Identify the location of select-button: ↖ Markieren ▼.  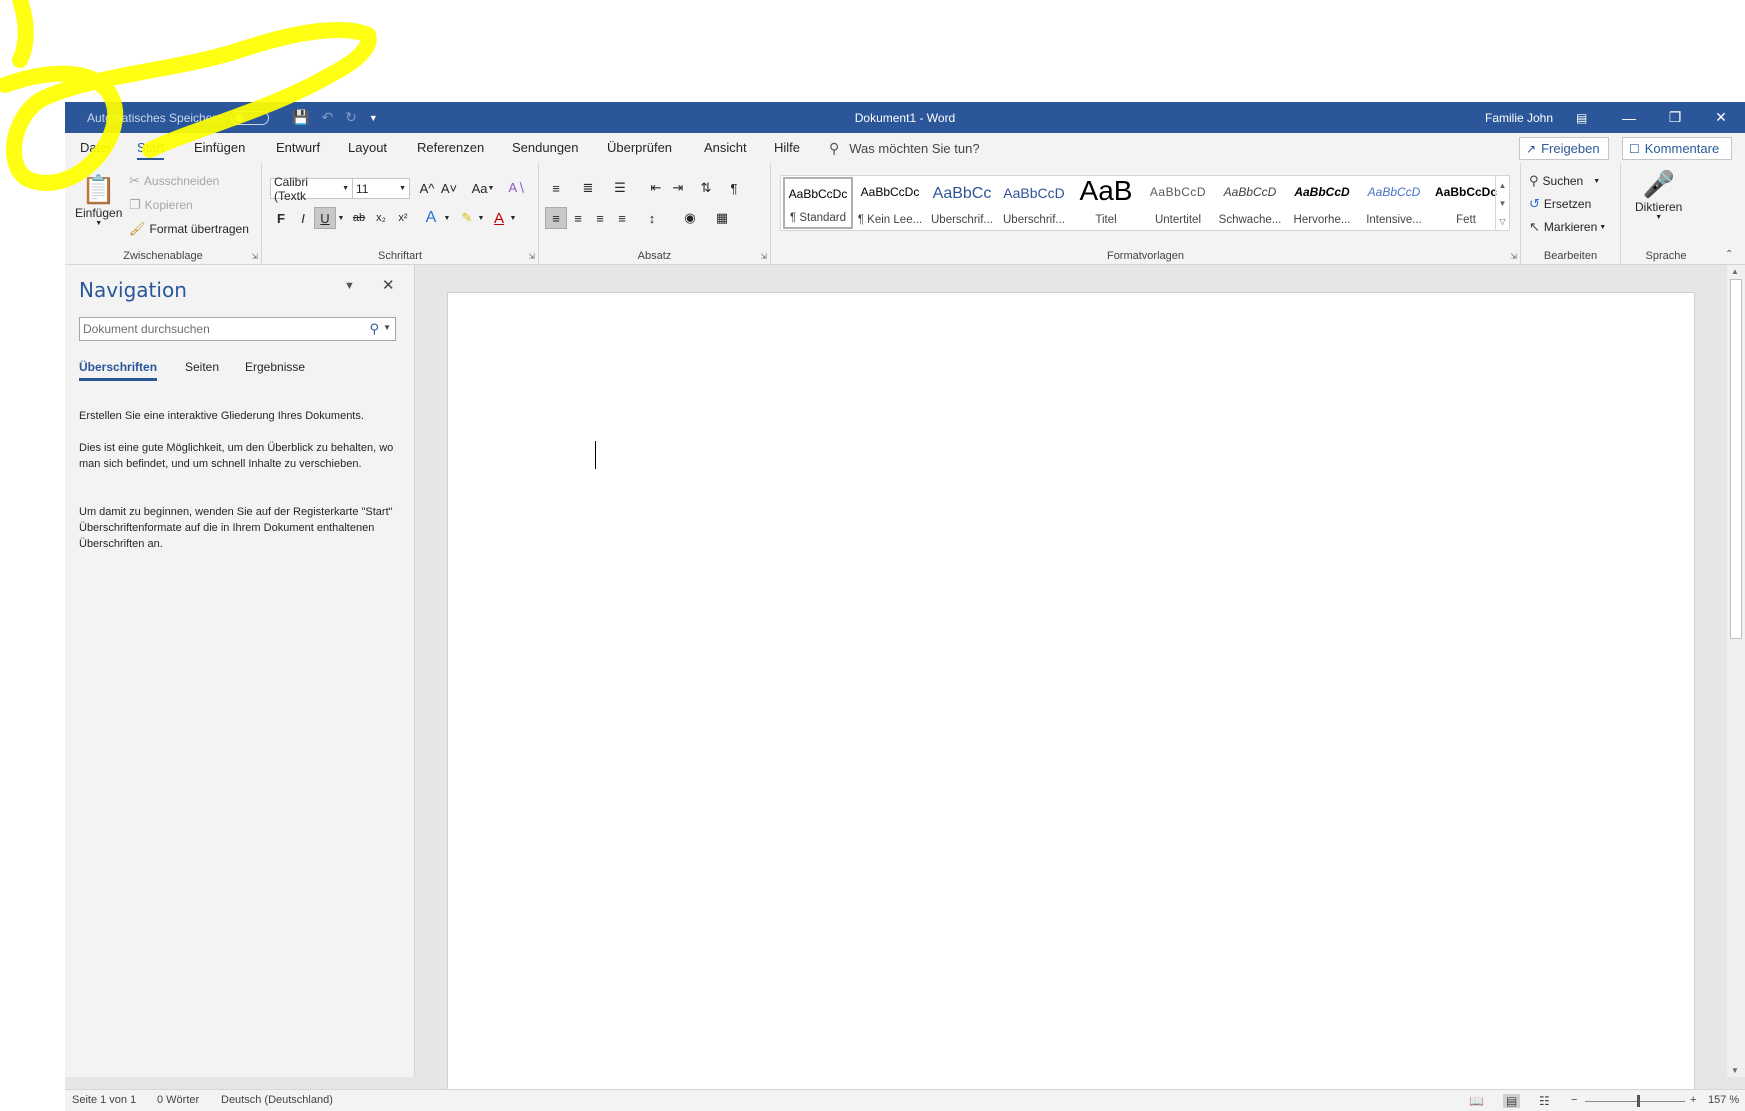
(1567, 227).